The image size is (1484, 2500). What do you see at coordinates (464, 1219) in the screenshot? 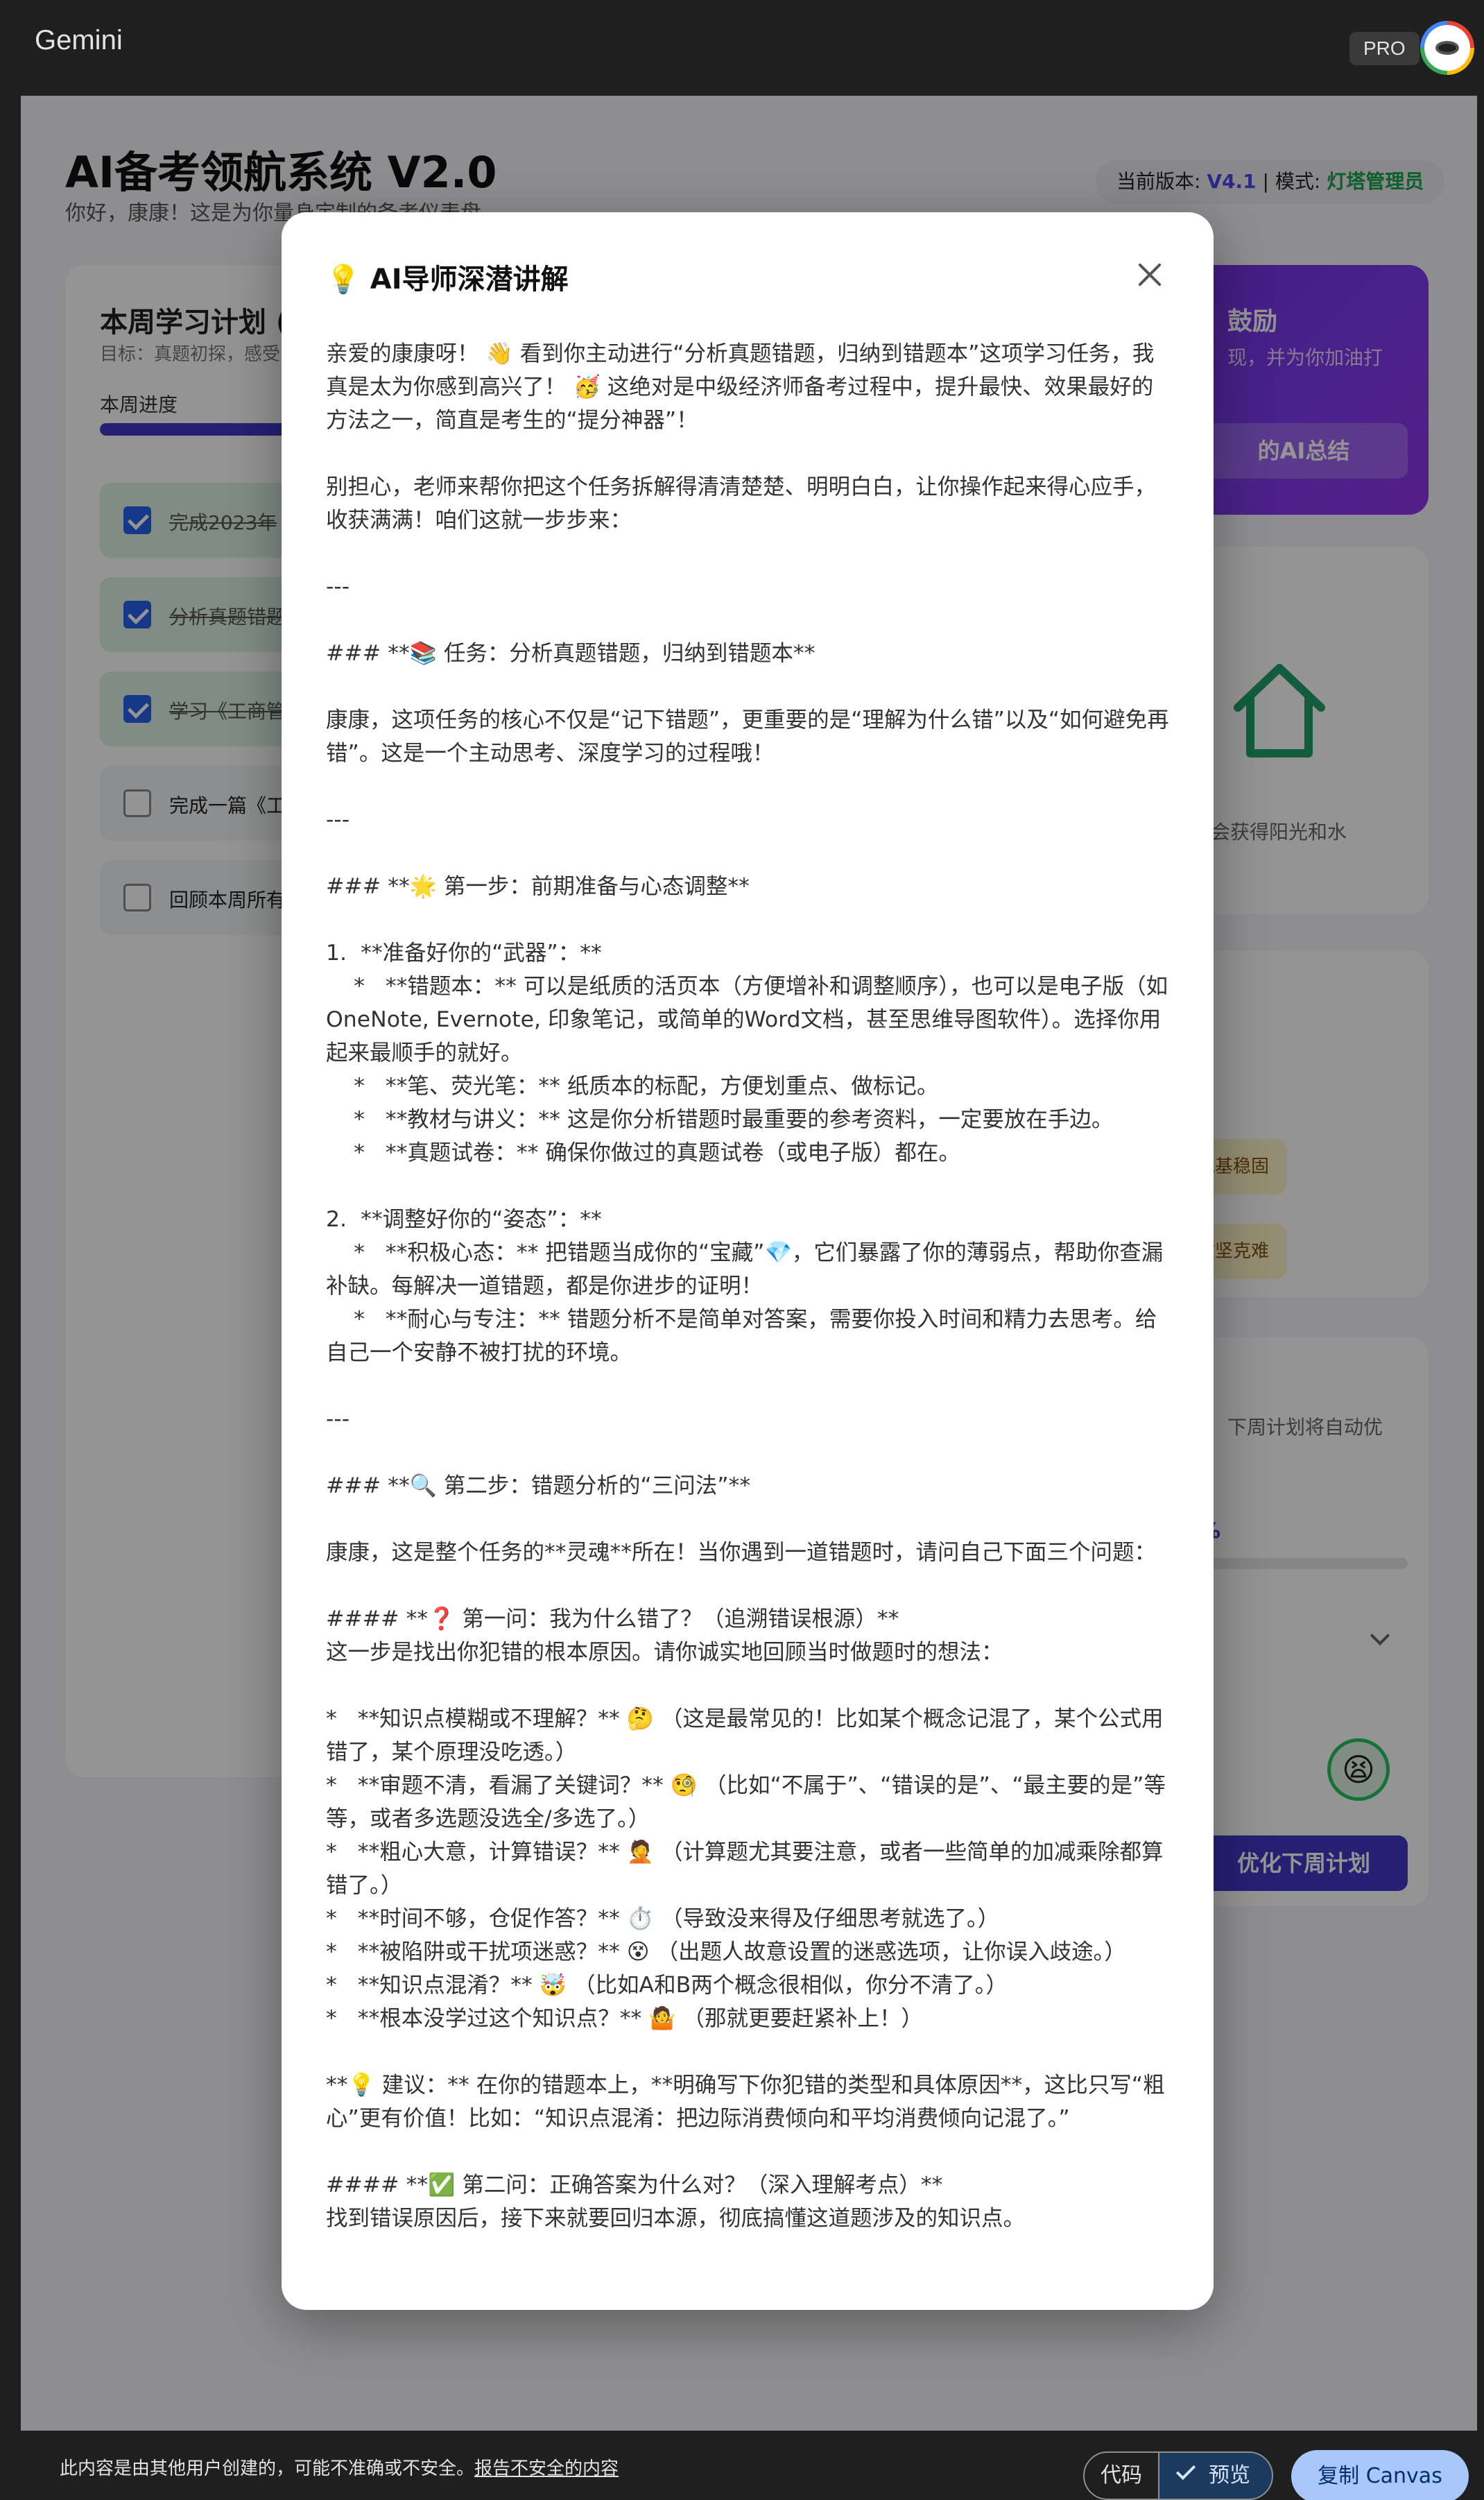
I see `modal-paragraph: 2. **调整好你的“姿态”：**` at bounding box center [464, 1219].